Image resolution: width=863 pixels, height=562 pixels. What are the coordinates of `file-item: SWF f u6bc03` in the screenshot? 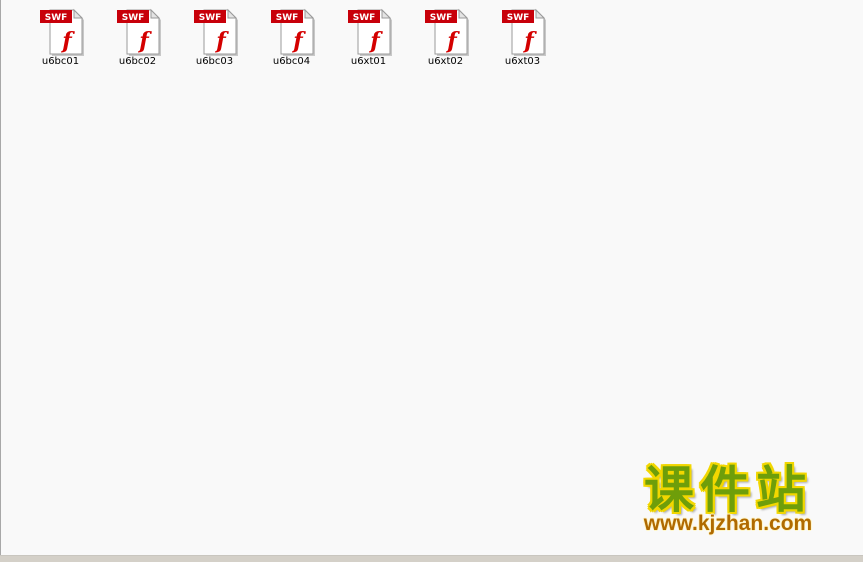 It's located at (214, 38).